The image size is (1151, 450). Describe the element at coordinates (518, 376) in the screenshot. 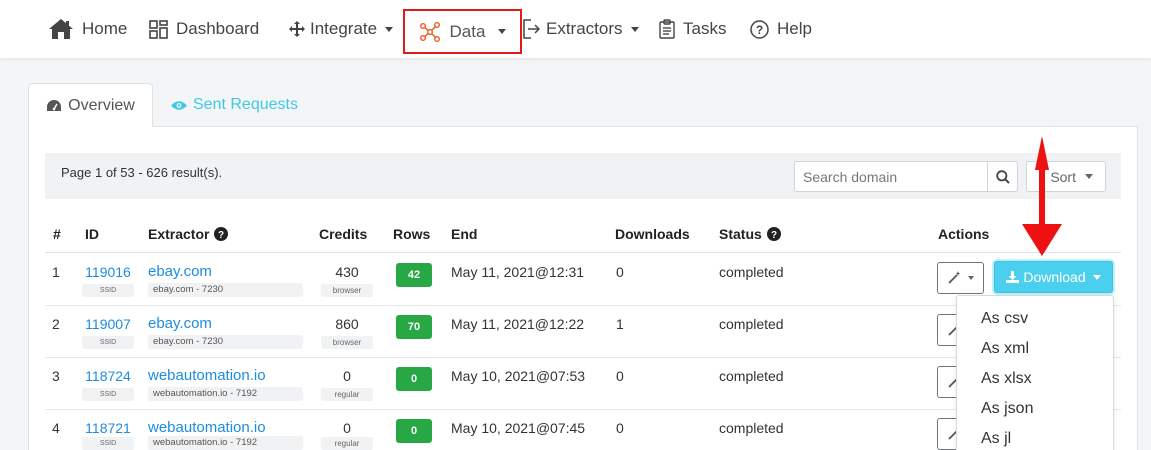

I see `end-time: May 10, 2021@07:53` at that location.